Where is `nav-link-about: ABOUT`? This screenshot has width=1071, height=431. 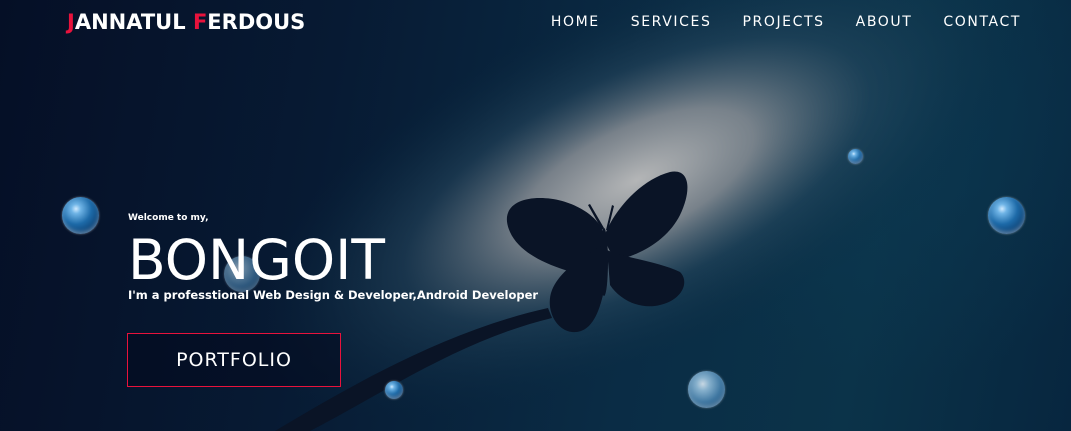
nav-link-about: ABOUT is located at coordinates (884, 22).